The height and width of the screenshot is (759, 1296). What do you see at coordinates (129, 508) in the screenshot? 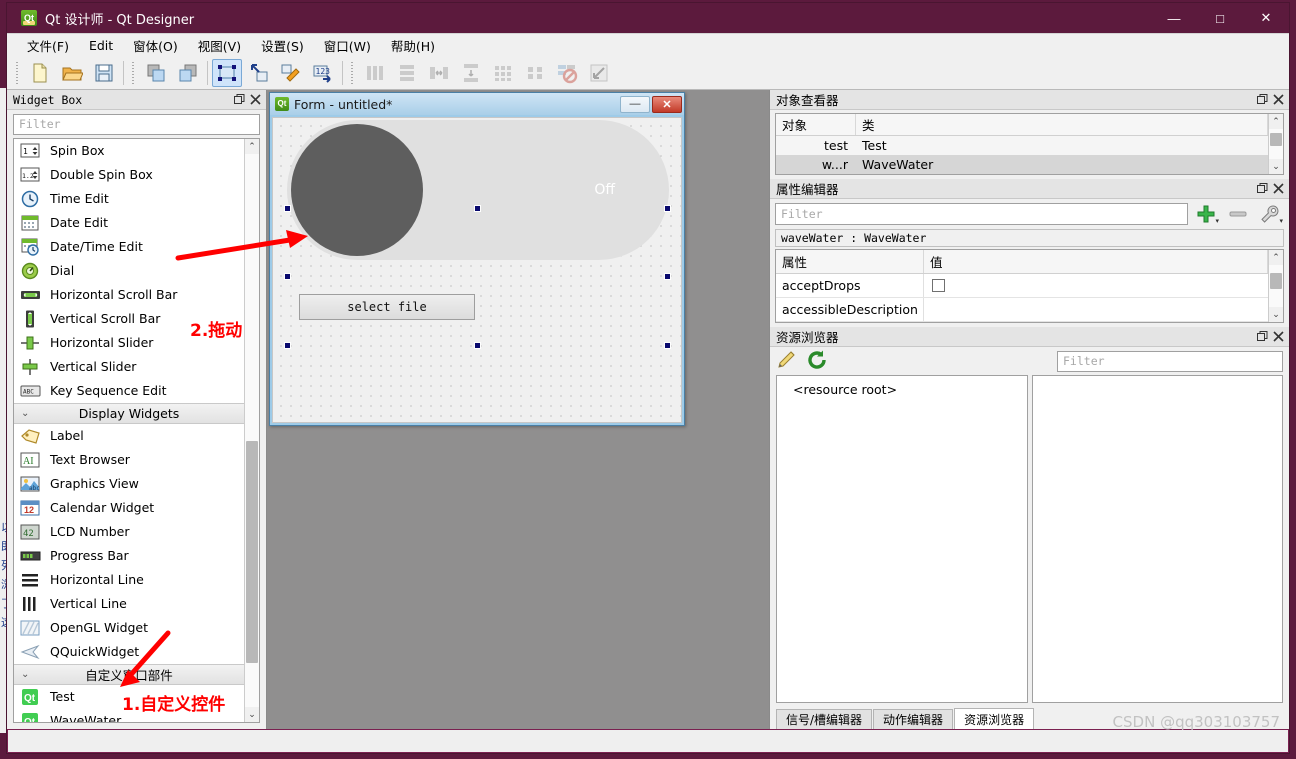
I see `widget-item-calendar-widget: 12 Calendar Widget` at bounding box center [129, 508].